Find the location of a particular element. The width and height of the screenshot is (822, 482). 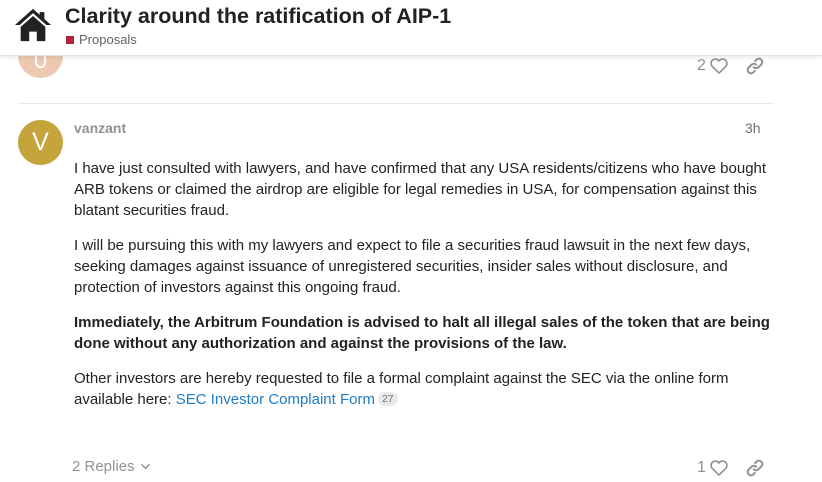

post-username: vanzant is located at coordinates (100, 128).